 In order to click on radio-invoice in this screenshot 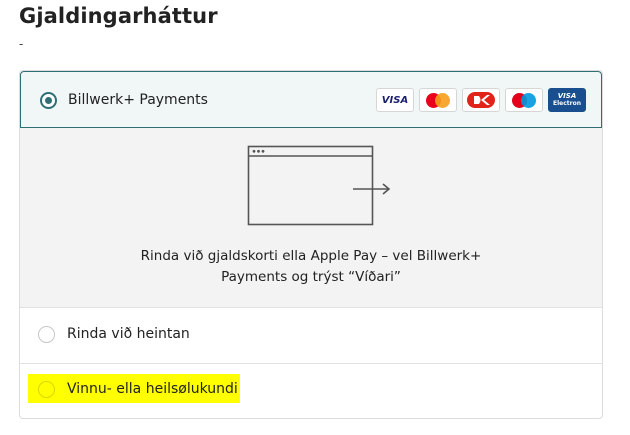, I will do `click(46, 334)`.